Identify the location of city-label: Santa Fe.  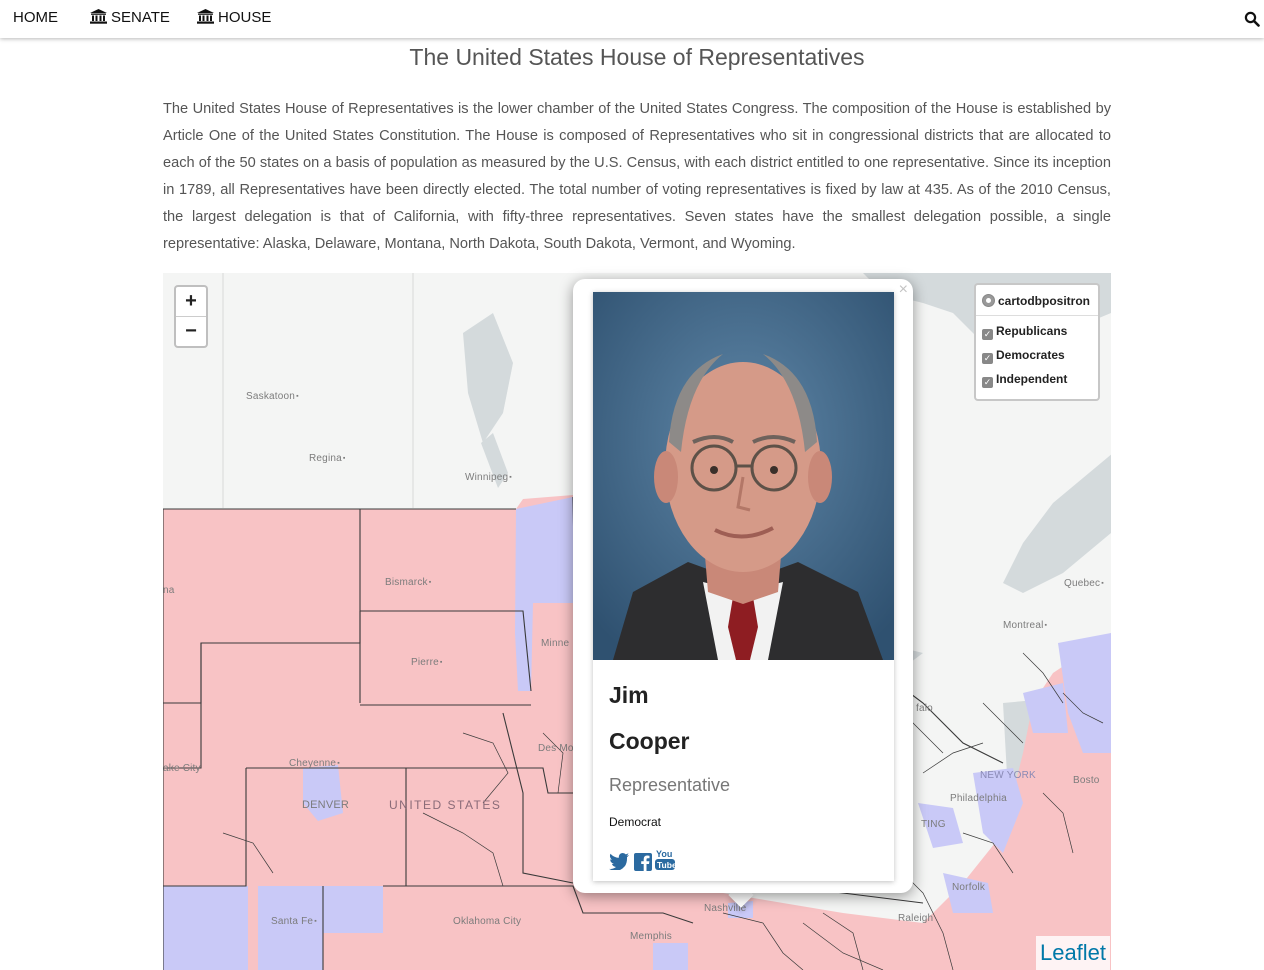
(294, 921).